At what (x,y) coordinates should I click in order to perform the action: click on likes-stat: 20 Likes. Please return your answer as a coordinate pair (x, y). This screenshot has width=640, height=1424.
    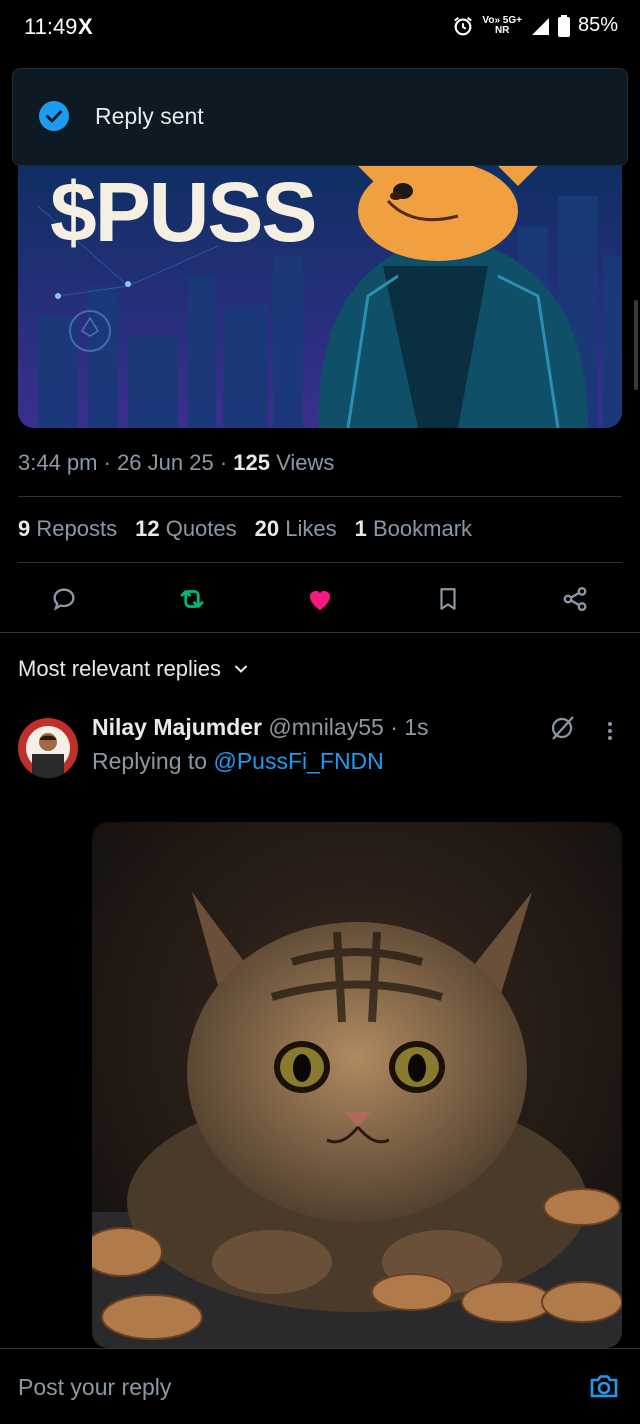
    Looking at the image, I should click on (296, 529).